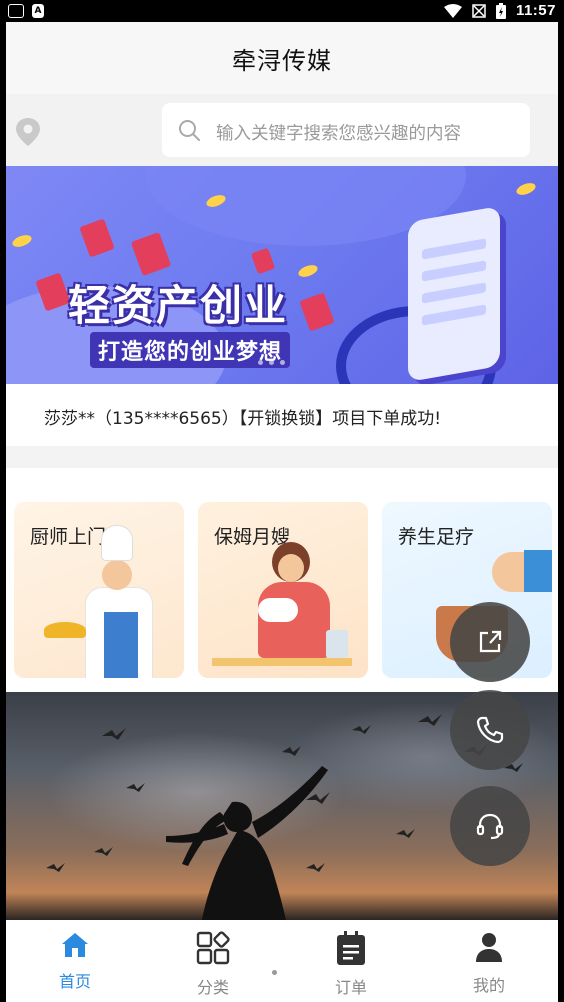  I want to click on headset-icon, so click(490, 826).